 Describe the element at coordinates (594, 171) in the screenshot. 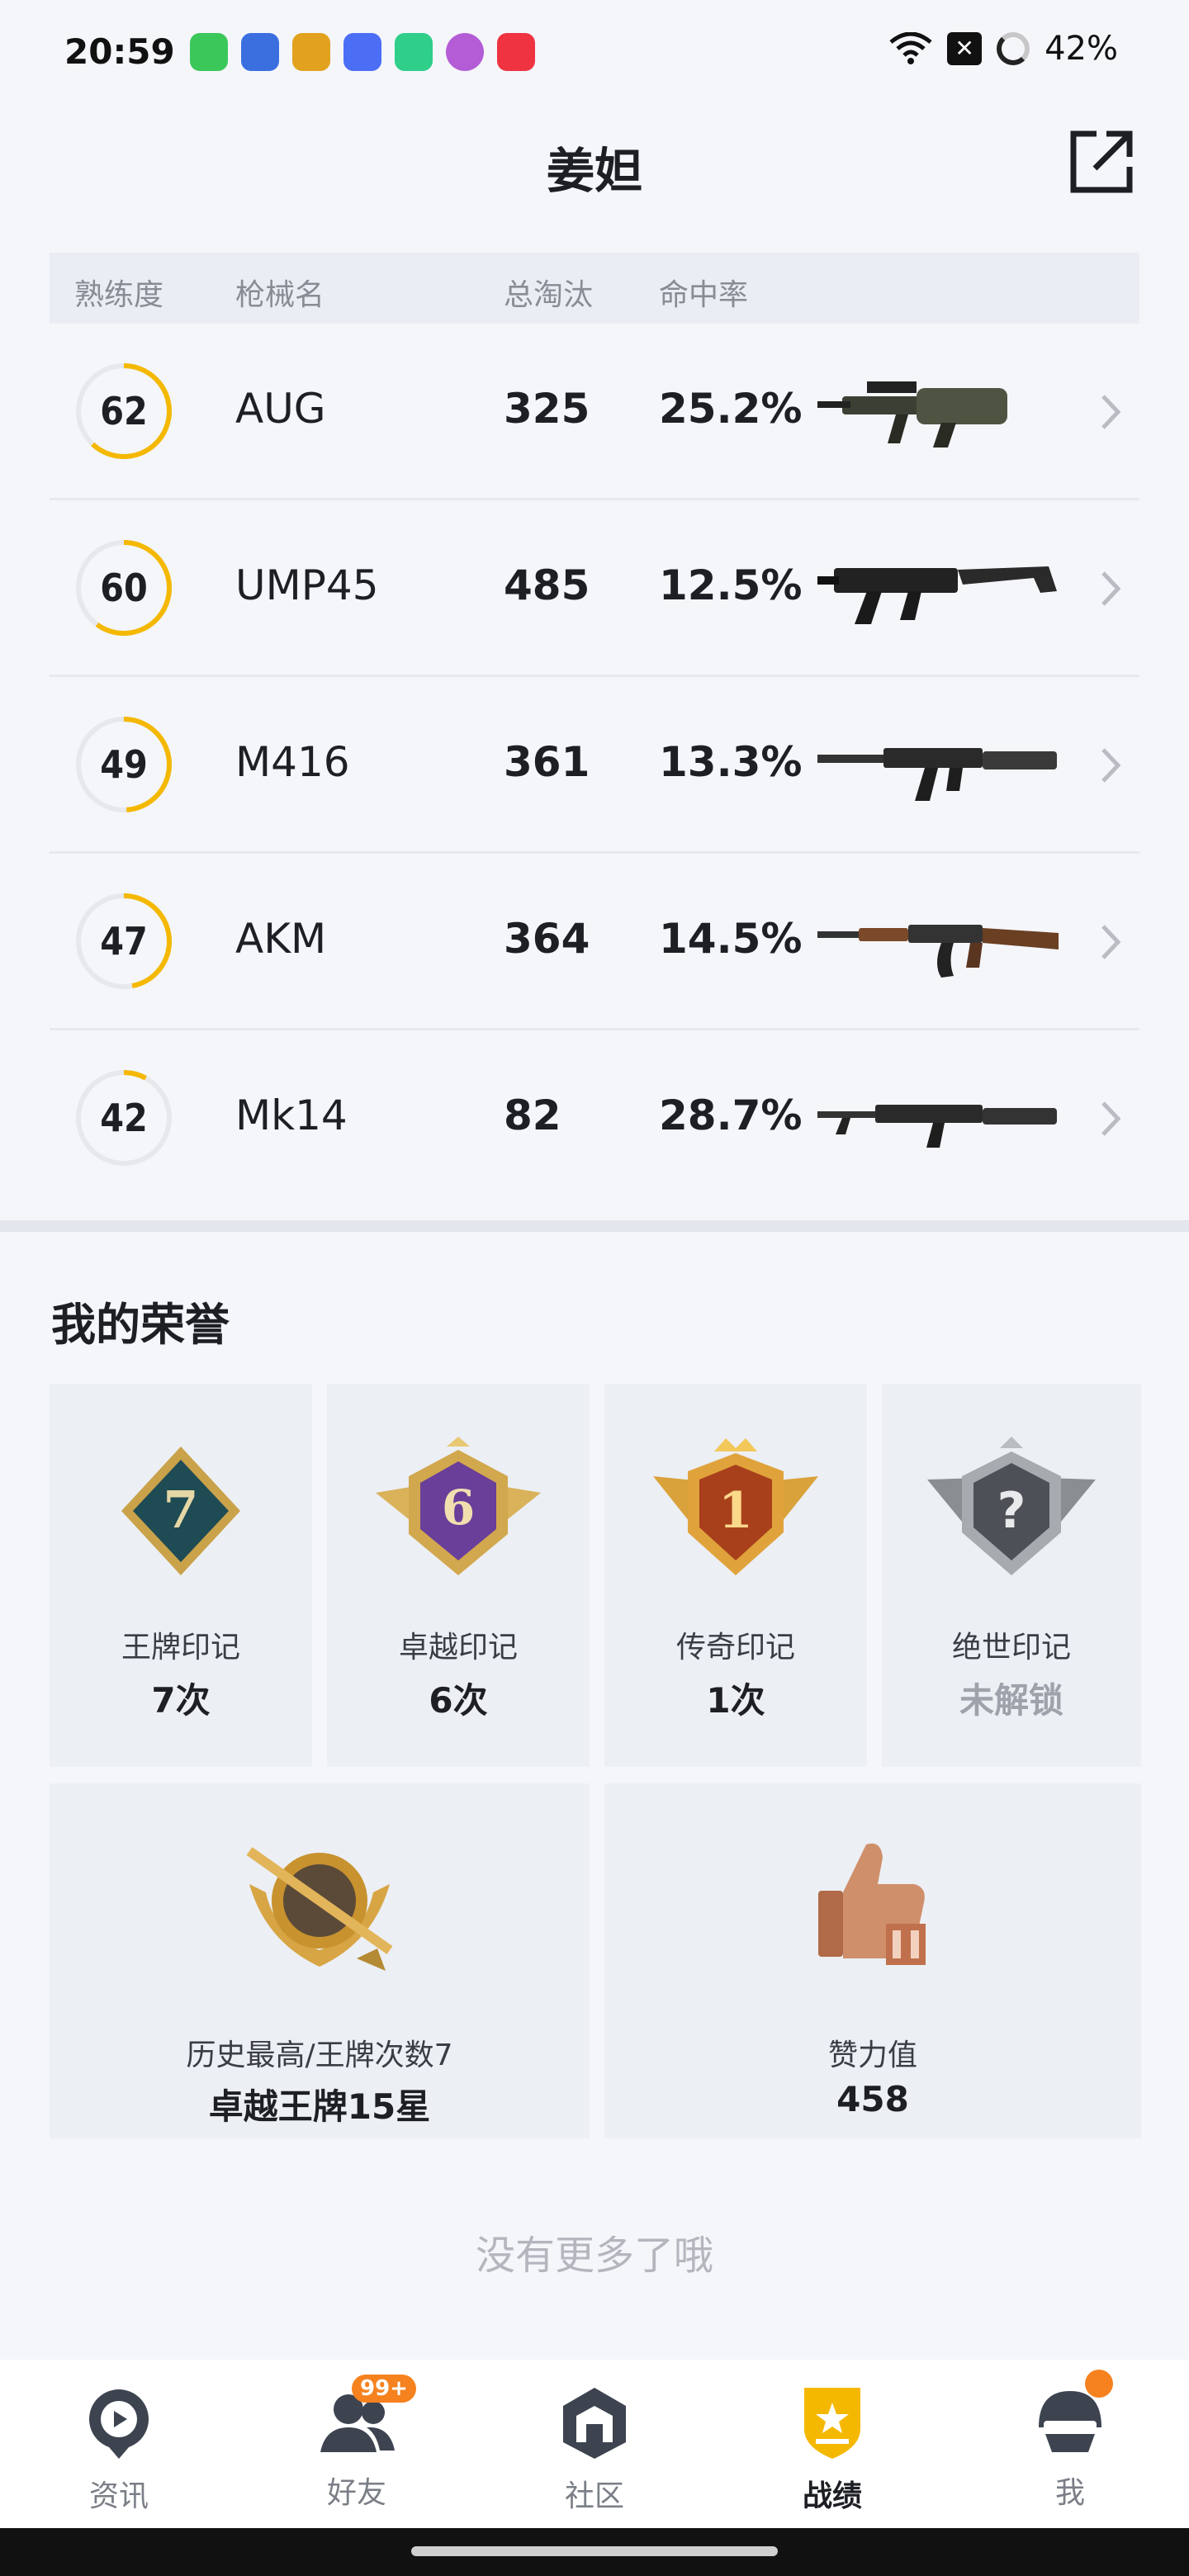

I see `page-title: 姜妲` at that location.